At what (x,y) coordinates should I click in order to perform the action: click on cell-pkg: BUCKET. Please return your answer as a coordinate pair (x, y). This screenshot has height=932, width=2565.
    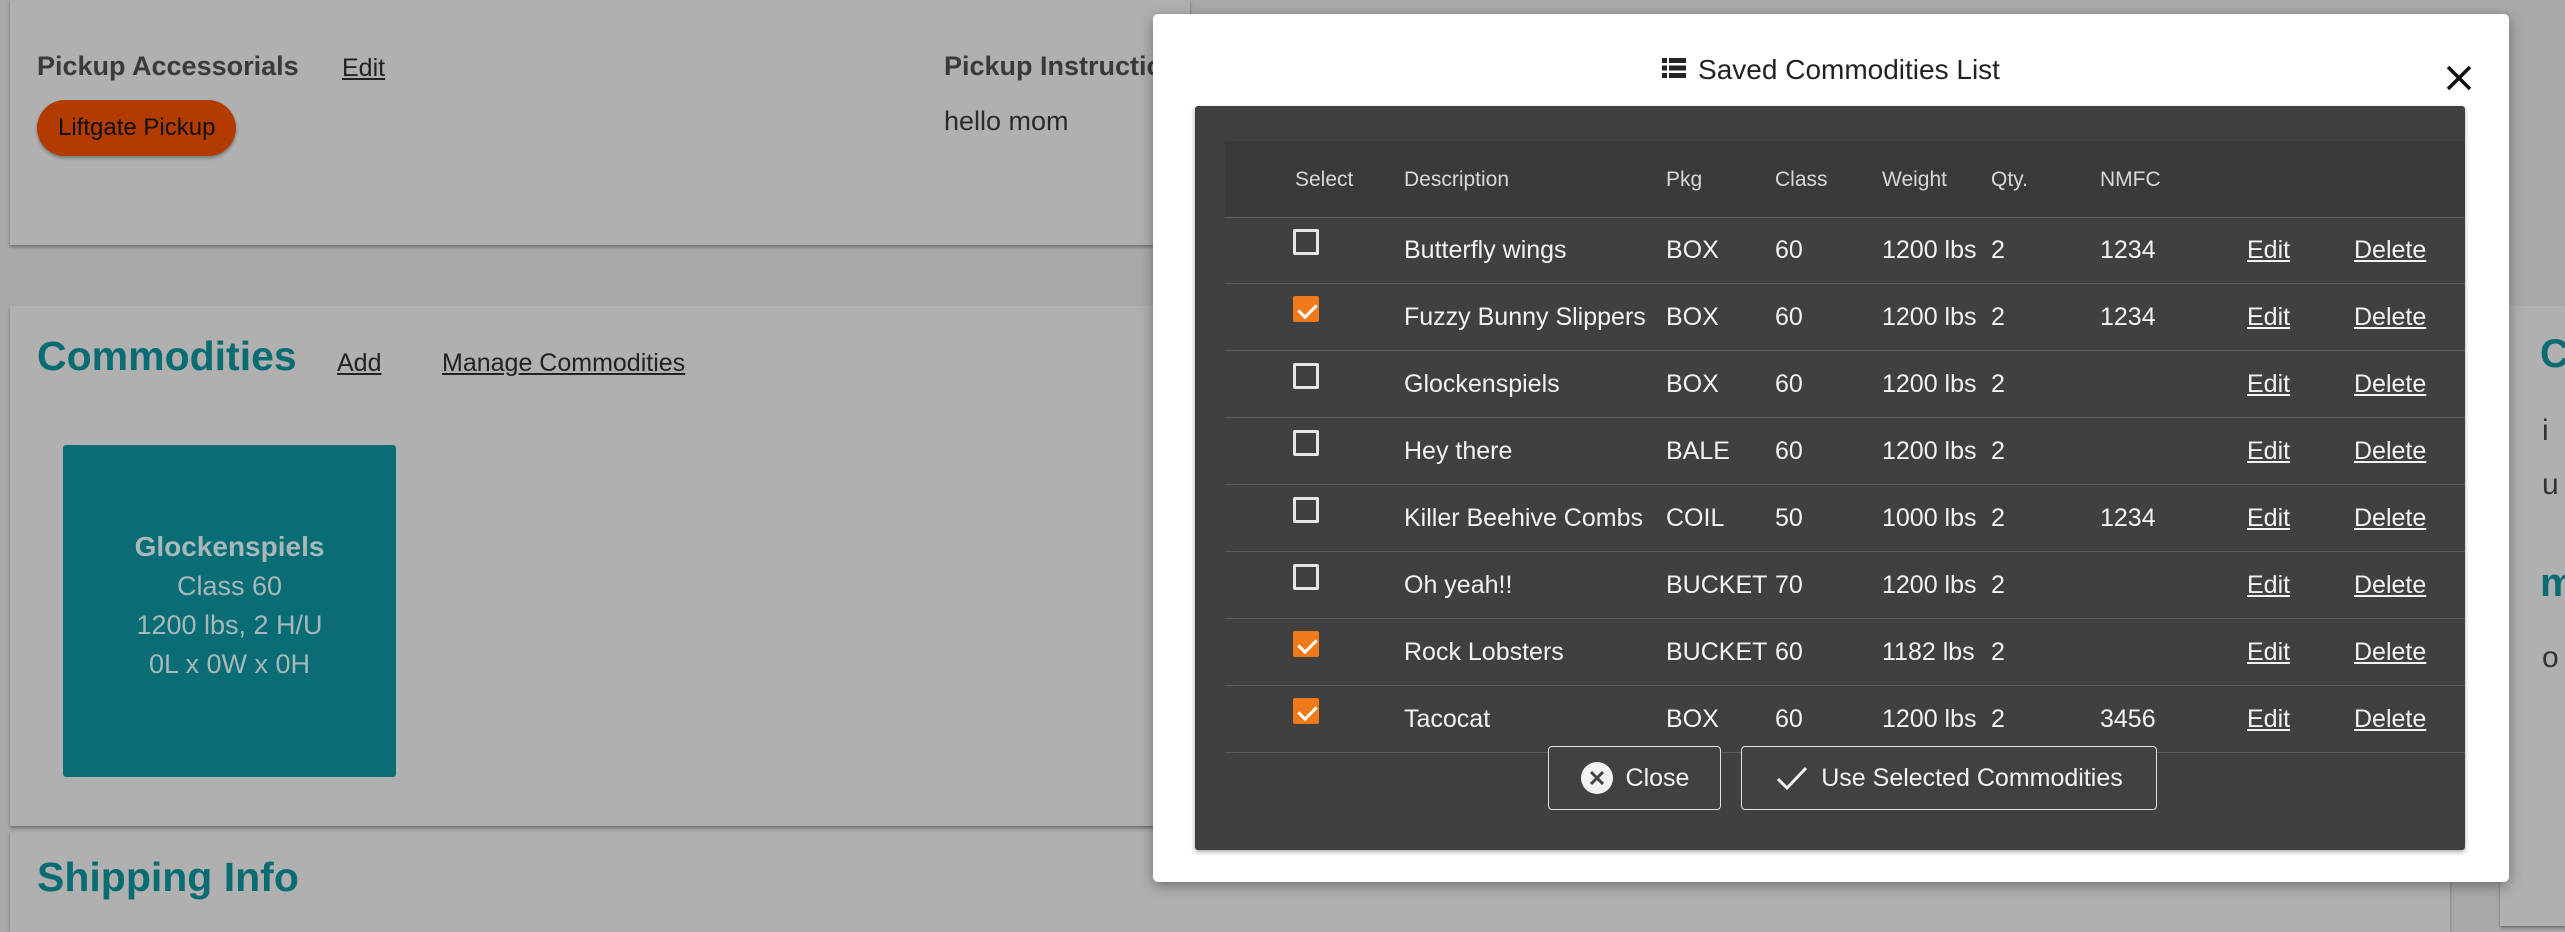
    Looking at the image, I should click on (1717, 652).